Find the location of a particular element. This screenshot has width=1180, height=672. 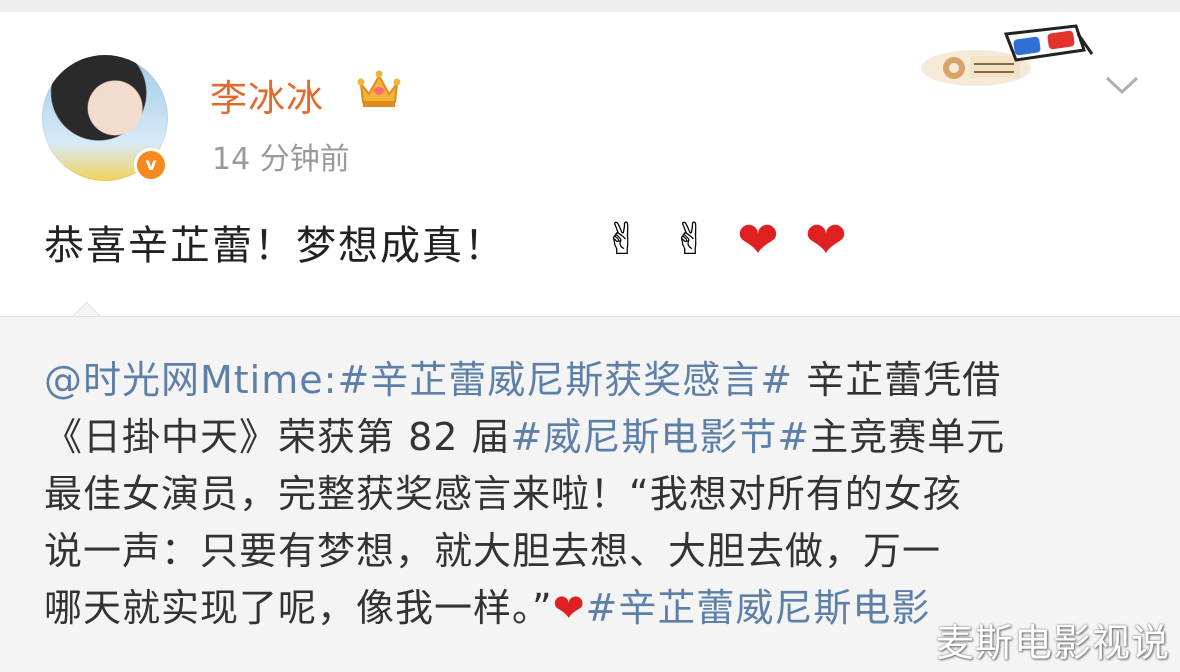

3d-glasses-event-badge-icon is located at coordinates (1006, 55).